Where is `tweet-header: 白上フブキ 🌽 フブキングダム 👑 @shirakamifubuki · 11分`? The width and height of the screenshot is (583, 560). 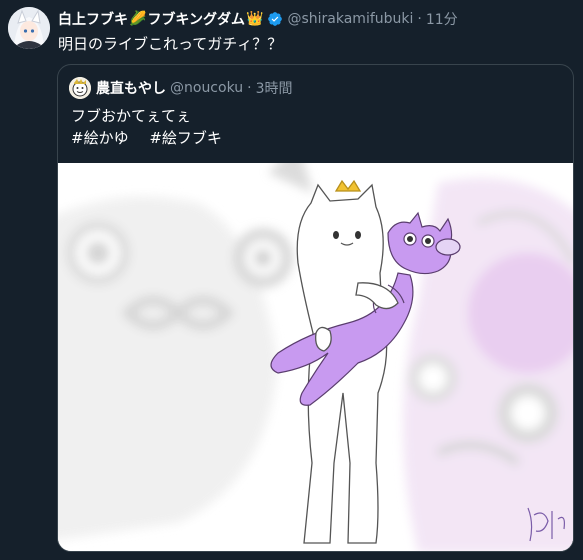 tweet-header: 白上フブキ 🌽 フブキングダム 👑 @shirakamifubuki · 11分 is located at coordinates (318, 19).